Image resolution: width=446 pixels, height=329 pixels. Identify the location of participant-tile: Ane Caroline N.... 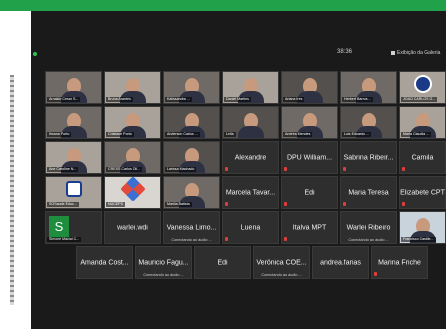
(73, 157).